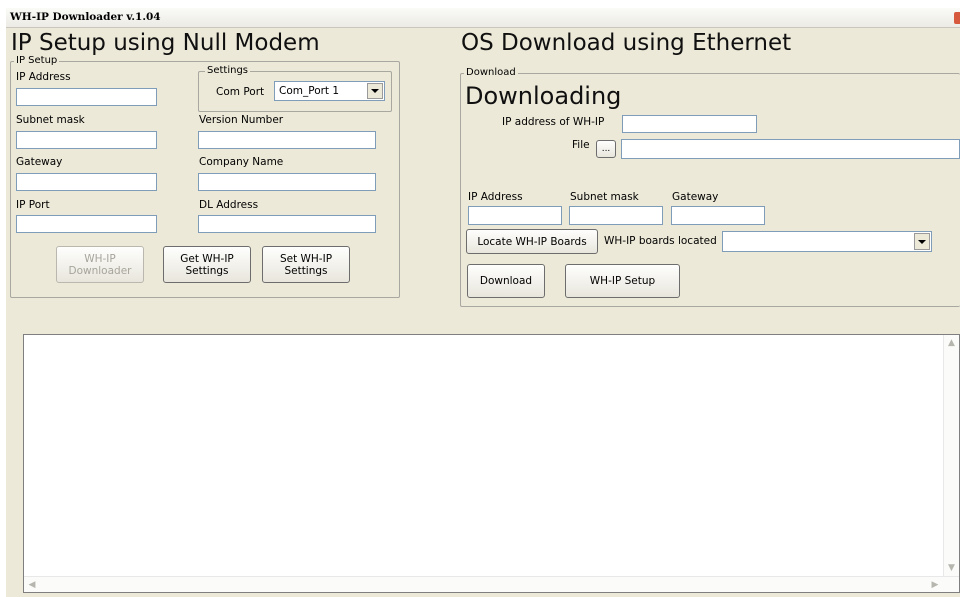 This screenshot has width=960, height=597. I want to click on version-number-field, so click(287, 140).